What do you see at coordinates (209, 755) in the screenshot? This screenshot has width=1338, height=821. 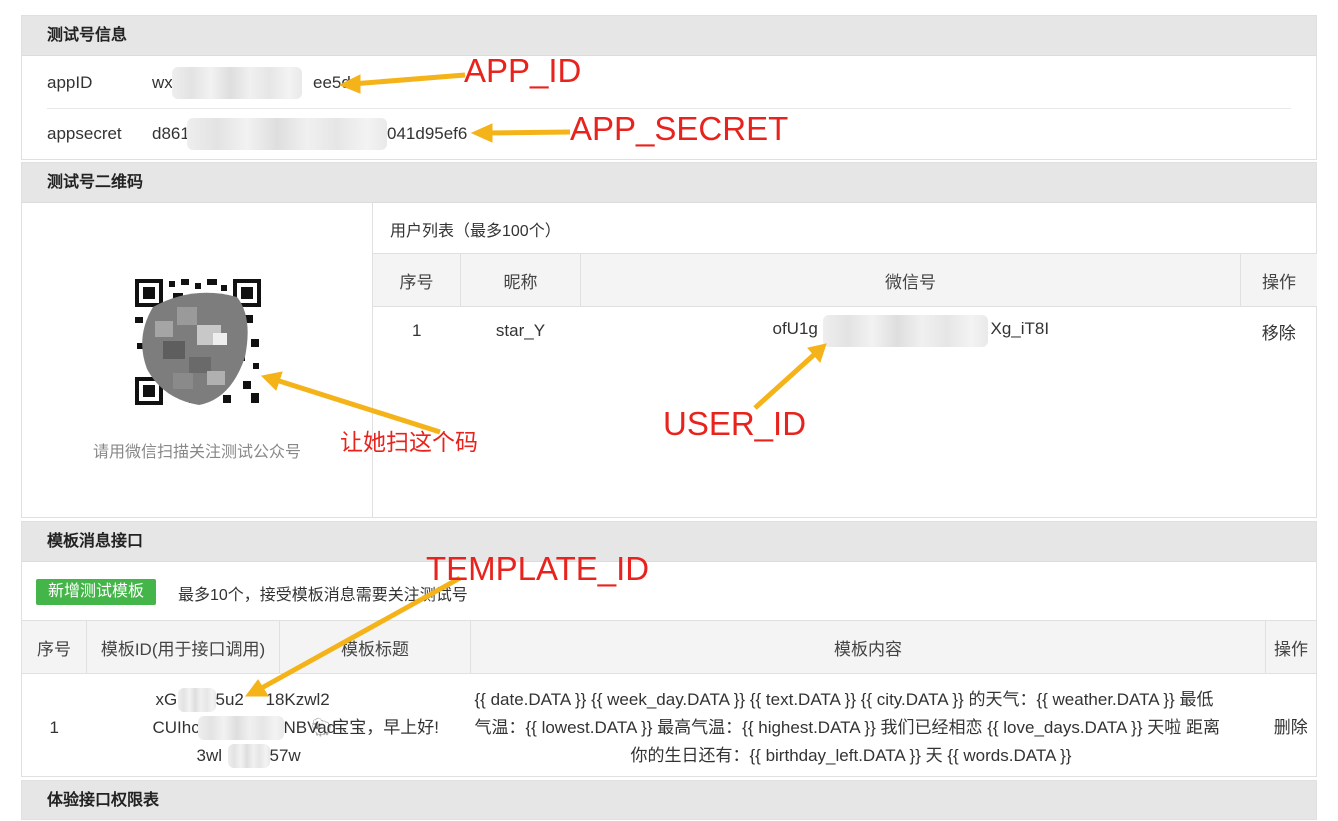 I see `template-id-part: 3wl` at bounding box center [209, 755].